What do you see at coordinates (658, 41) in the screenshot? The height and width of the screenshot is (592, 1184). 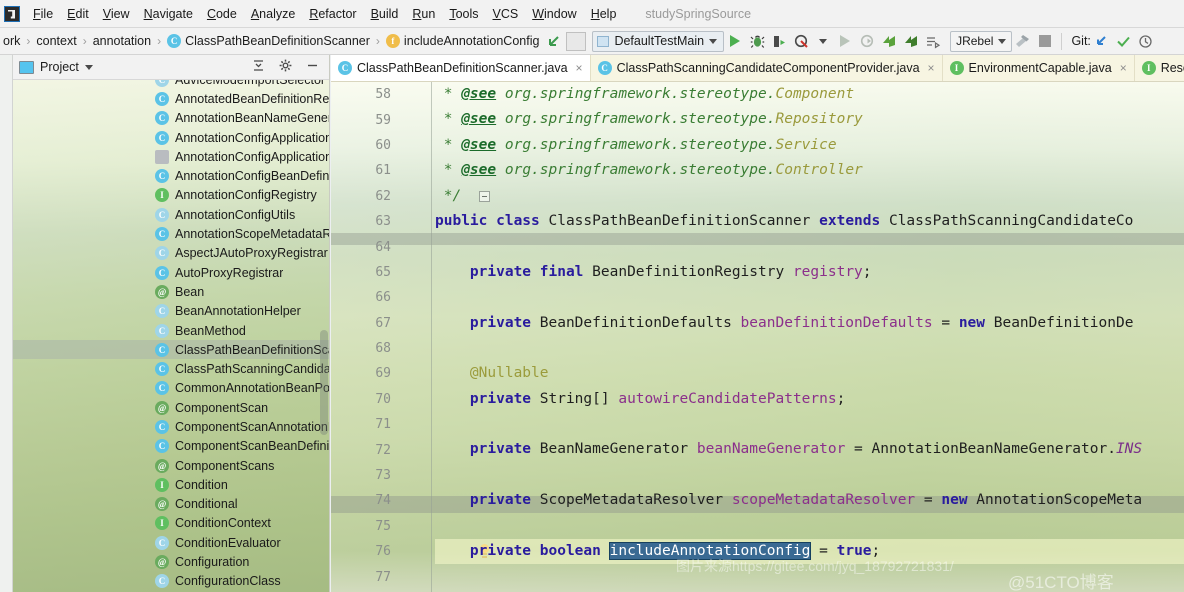 I see `run-configuration-selector: DefaultTestMain` at bounding box center [658, 41].